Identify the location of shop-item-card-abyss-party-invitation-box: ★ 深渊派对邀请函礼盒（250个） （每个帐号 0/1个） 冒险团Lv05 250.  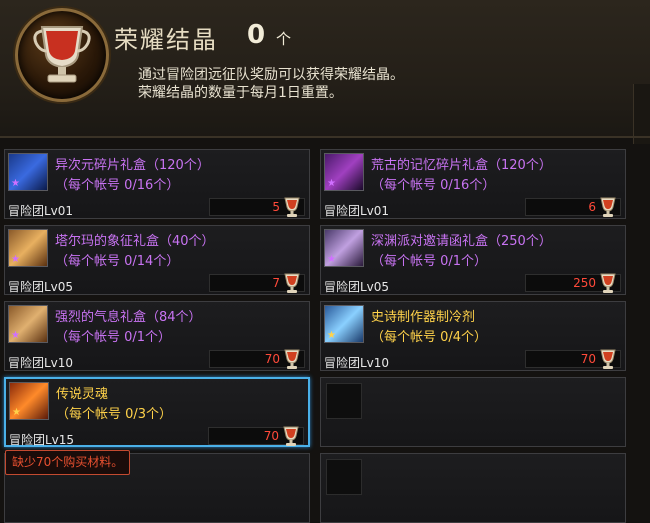
(473, 260).